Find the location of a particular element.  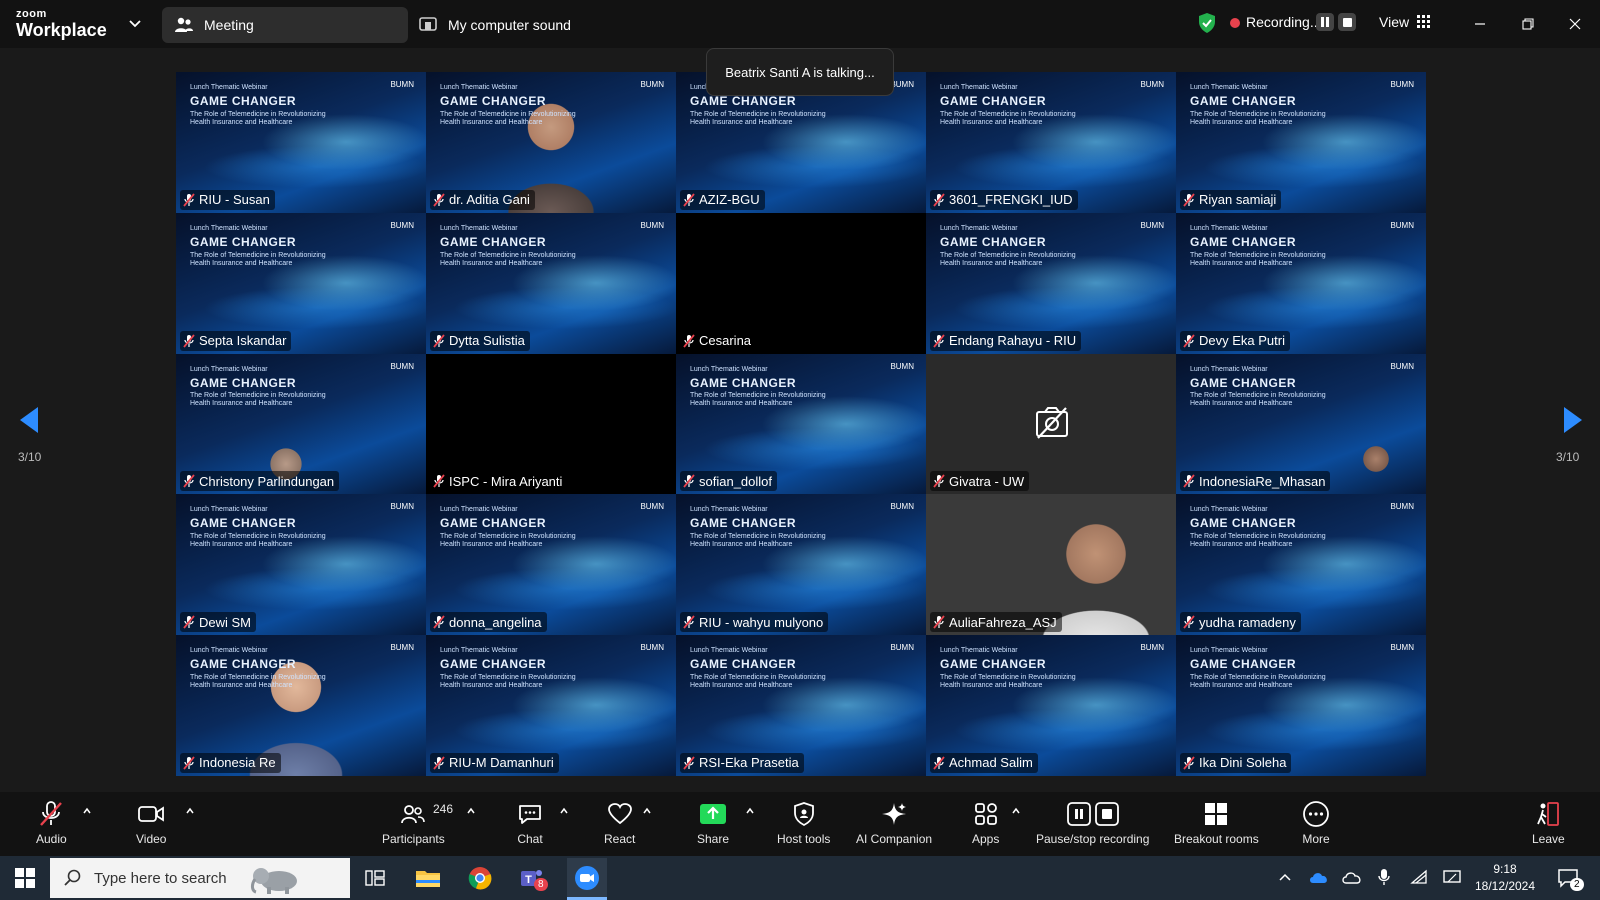

pause-stop-recording-button: Pause/stop recording is located at coordinates (1092, 823).